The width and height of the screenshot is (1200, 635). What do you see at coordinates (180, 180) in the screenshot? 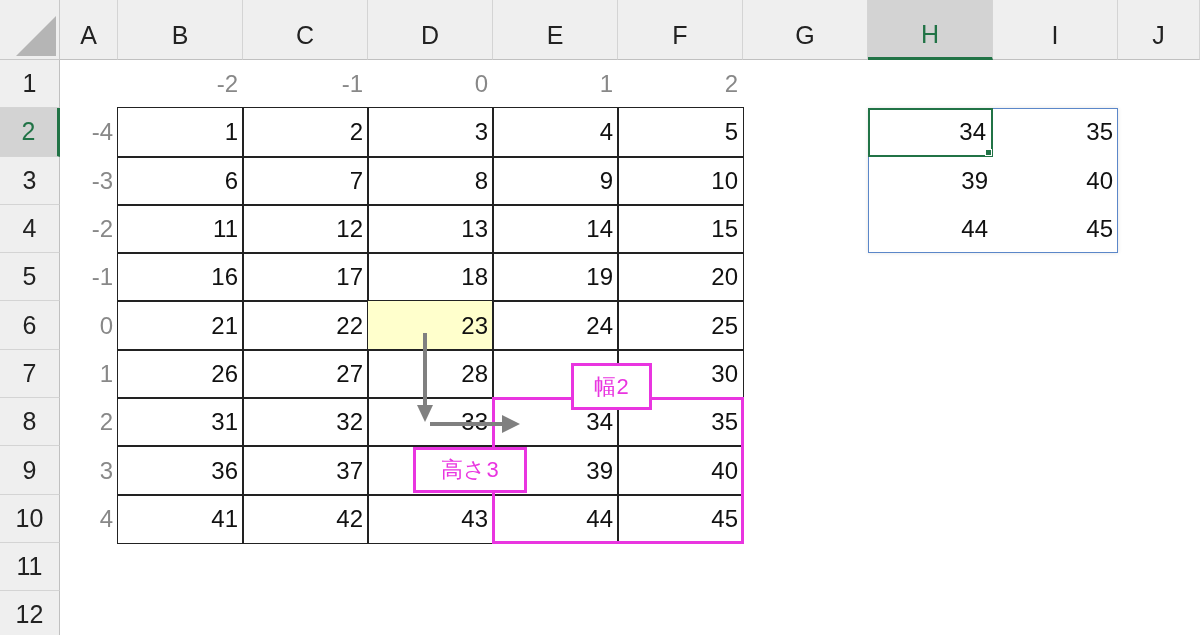
I see `table-cell: 6` at bounding box center [180, 180].